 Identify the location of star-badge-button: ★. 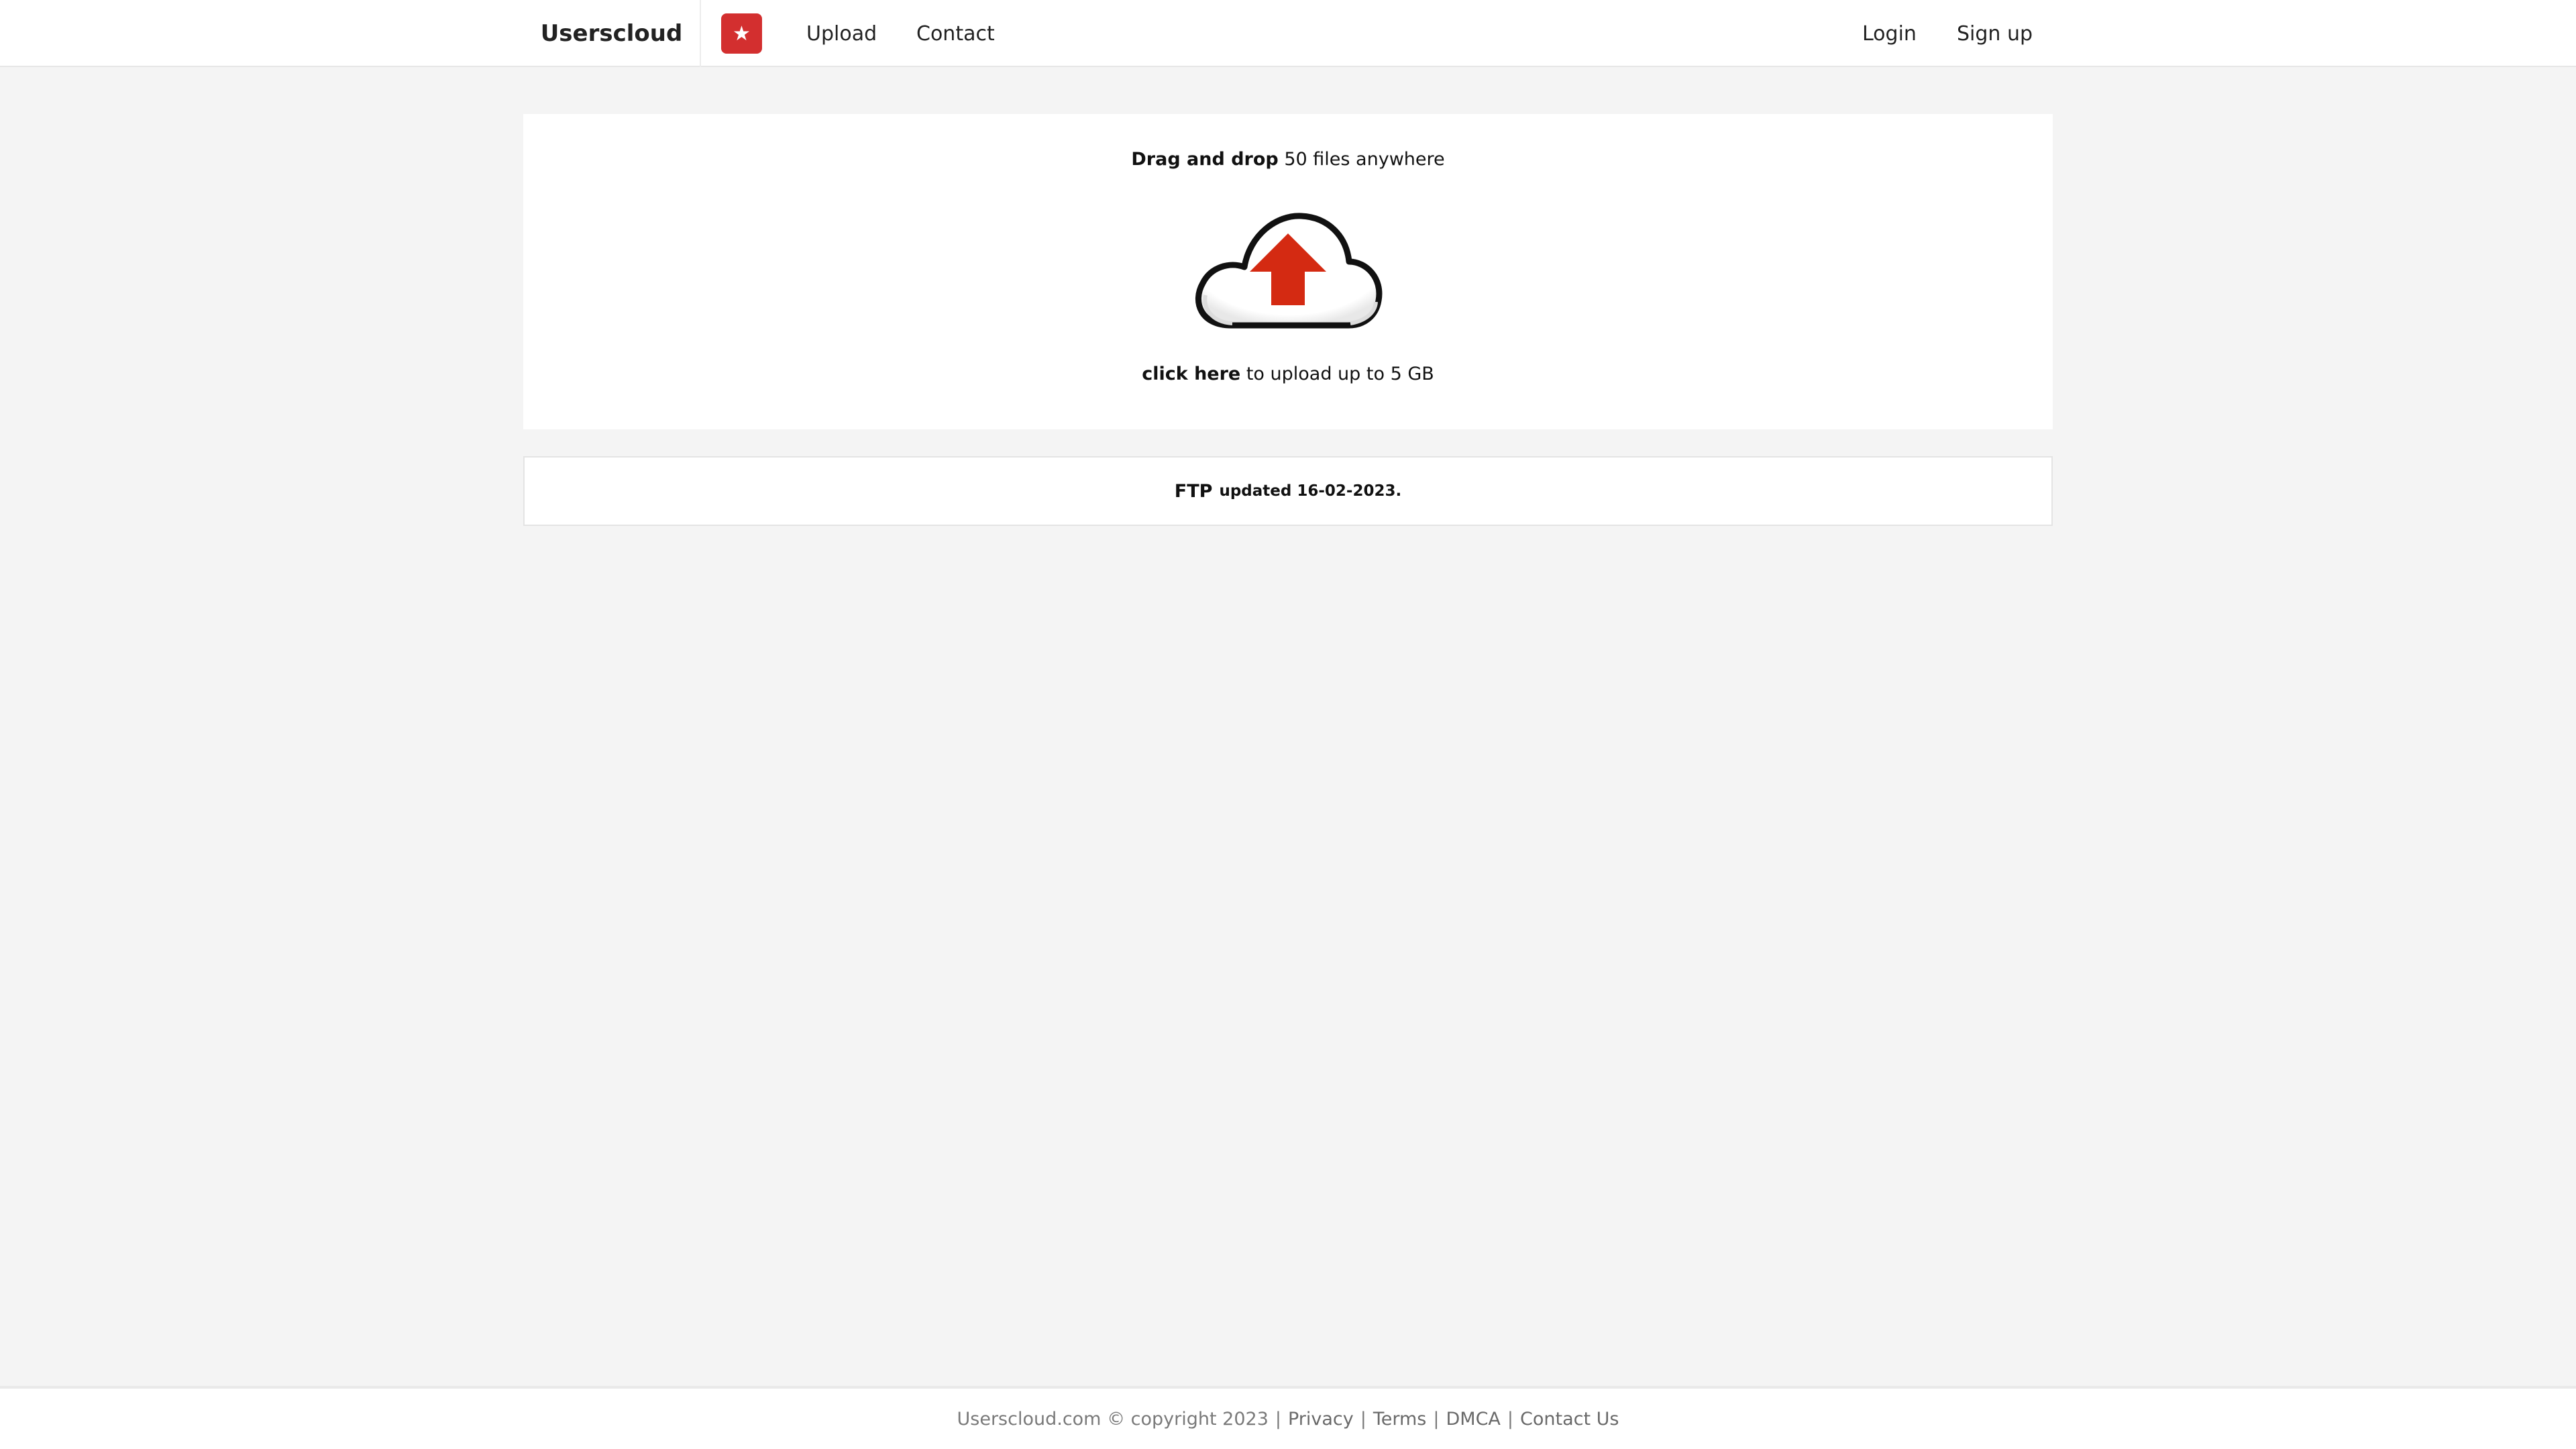
(741, 33).